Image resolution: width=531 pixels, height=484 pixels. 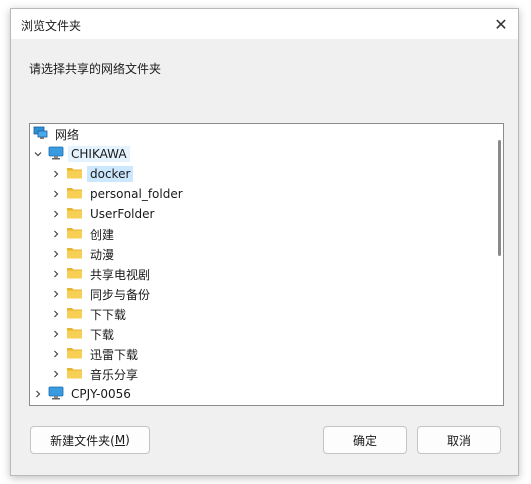 I want to click on tree-item-folder: personal_folder, so click(x=118, y=194).